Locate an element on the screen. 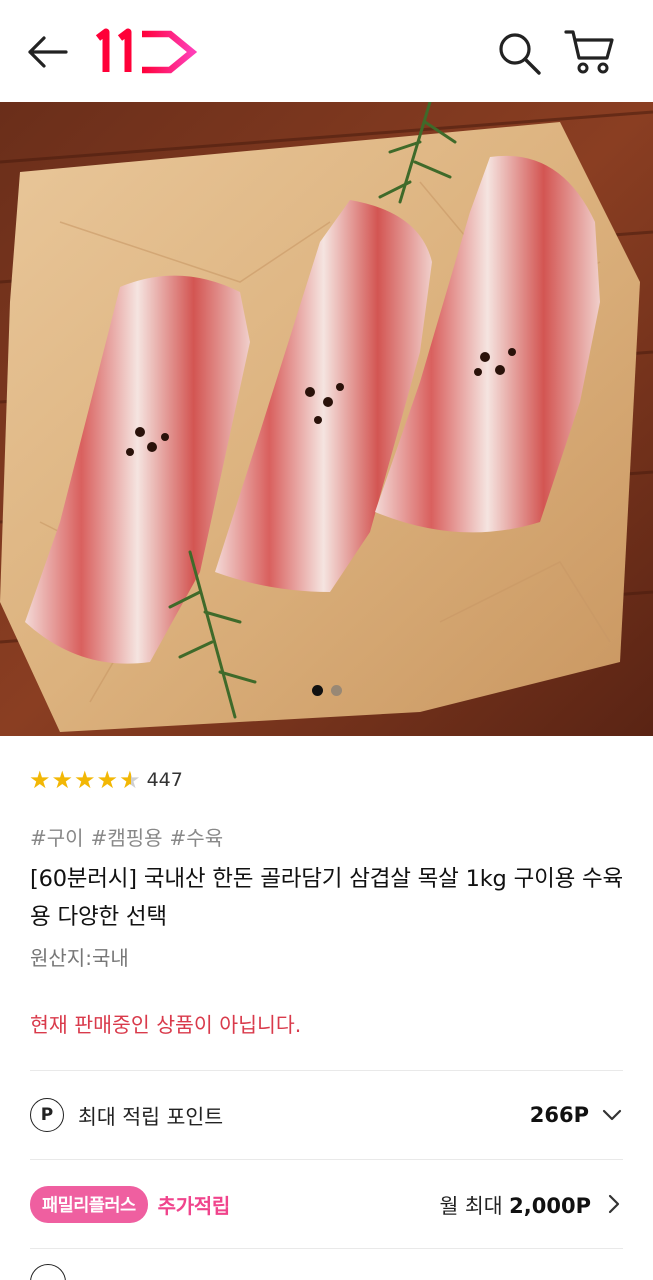  next-row-icon is located at coordinates (48, 1272).